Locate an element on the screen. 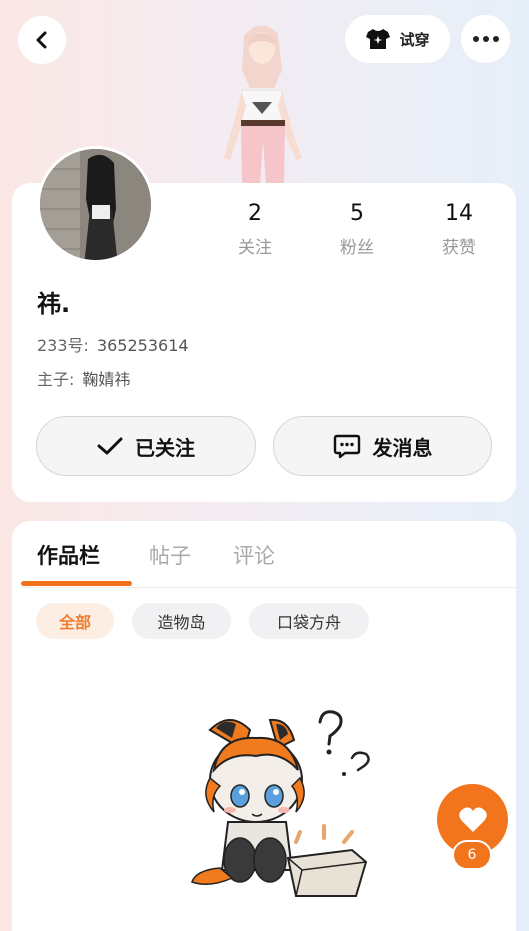  more-dots-icon is located at coordinates (485, 39).